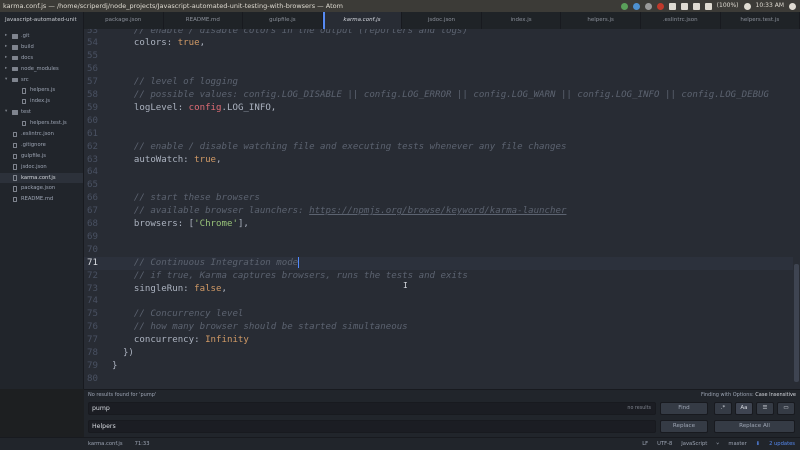 Image resolution: width=800 pixels, height=450 pixels. Describe the element at coordinates (747, 6) in the screenshot. I see `volume-icon` at that location.